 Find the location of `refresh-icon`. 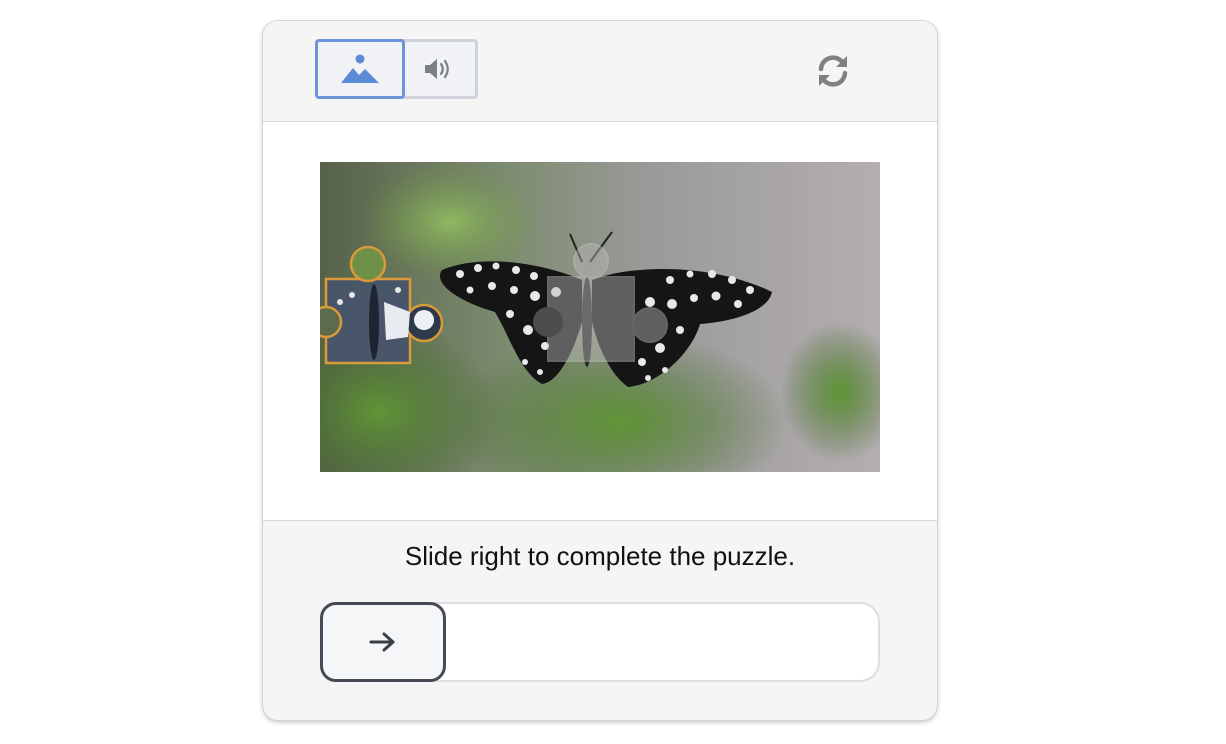

refresh-icon is located at coordinates (833, 71).